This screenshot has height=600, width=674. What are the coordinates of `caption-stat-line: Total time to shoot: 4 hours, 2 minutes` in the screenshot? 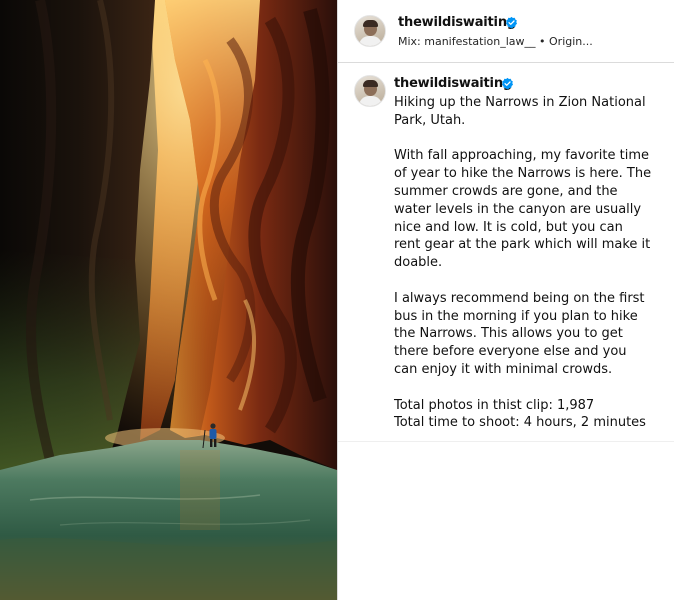 It's located at (520, 423).